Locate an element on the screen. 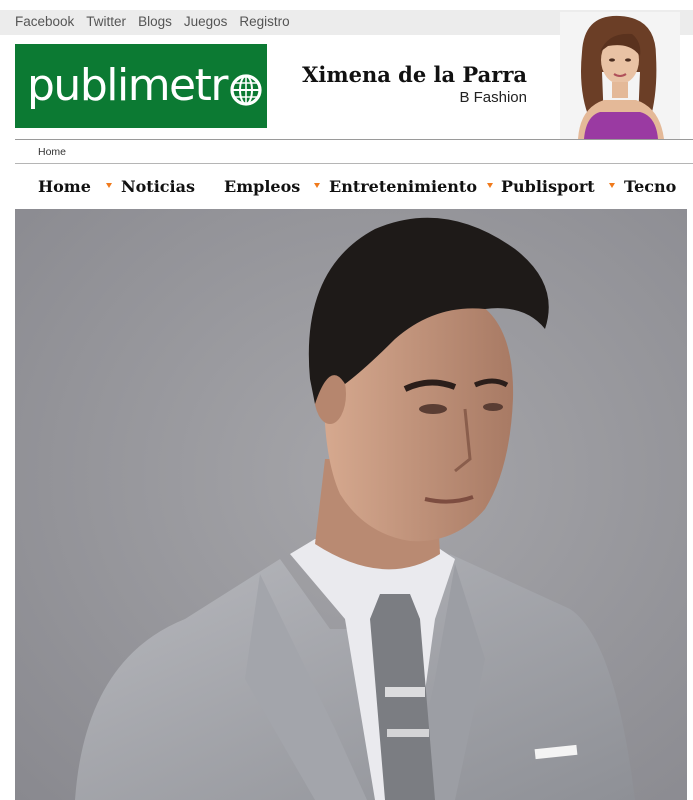 The image size is (693, 800). author-header: Ximena de la Parra B Fashion is located at coordinates (414, 84).